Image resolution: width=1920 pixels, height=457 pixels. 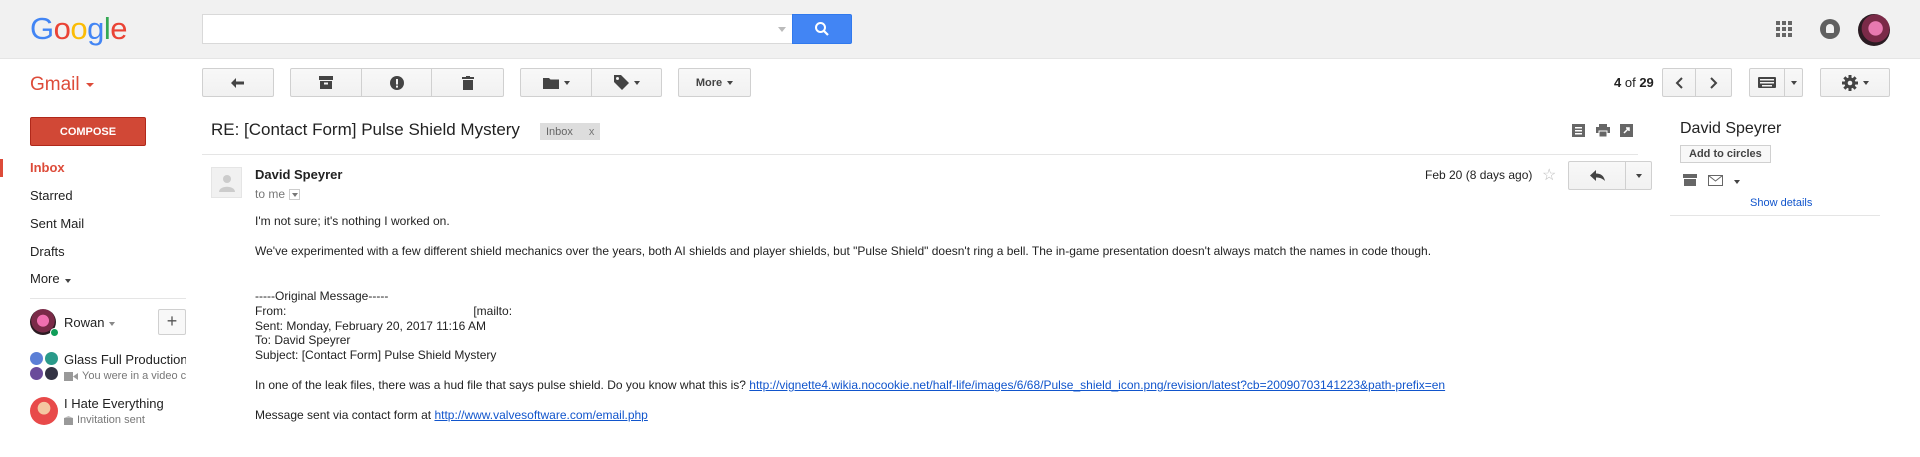 I want to click on sender-name: David Speyrer, so click(x=298, y=174).